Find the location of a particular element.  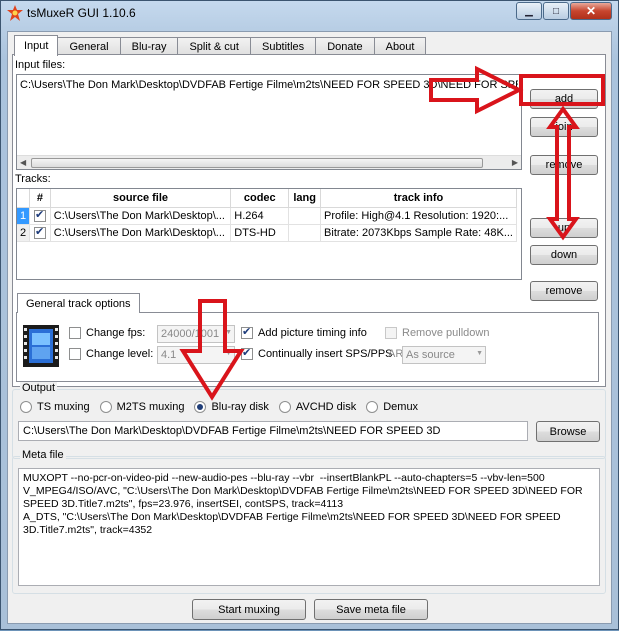

tracks-label: Tracks: is located at coordinates (33, 179).